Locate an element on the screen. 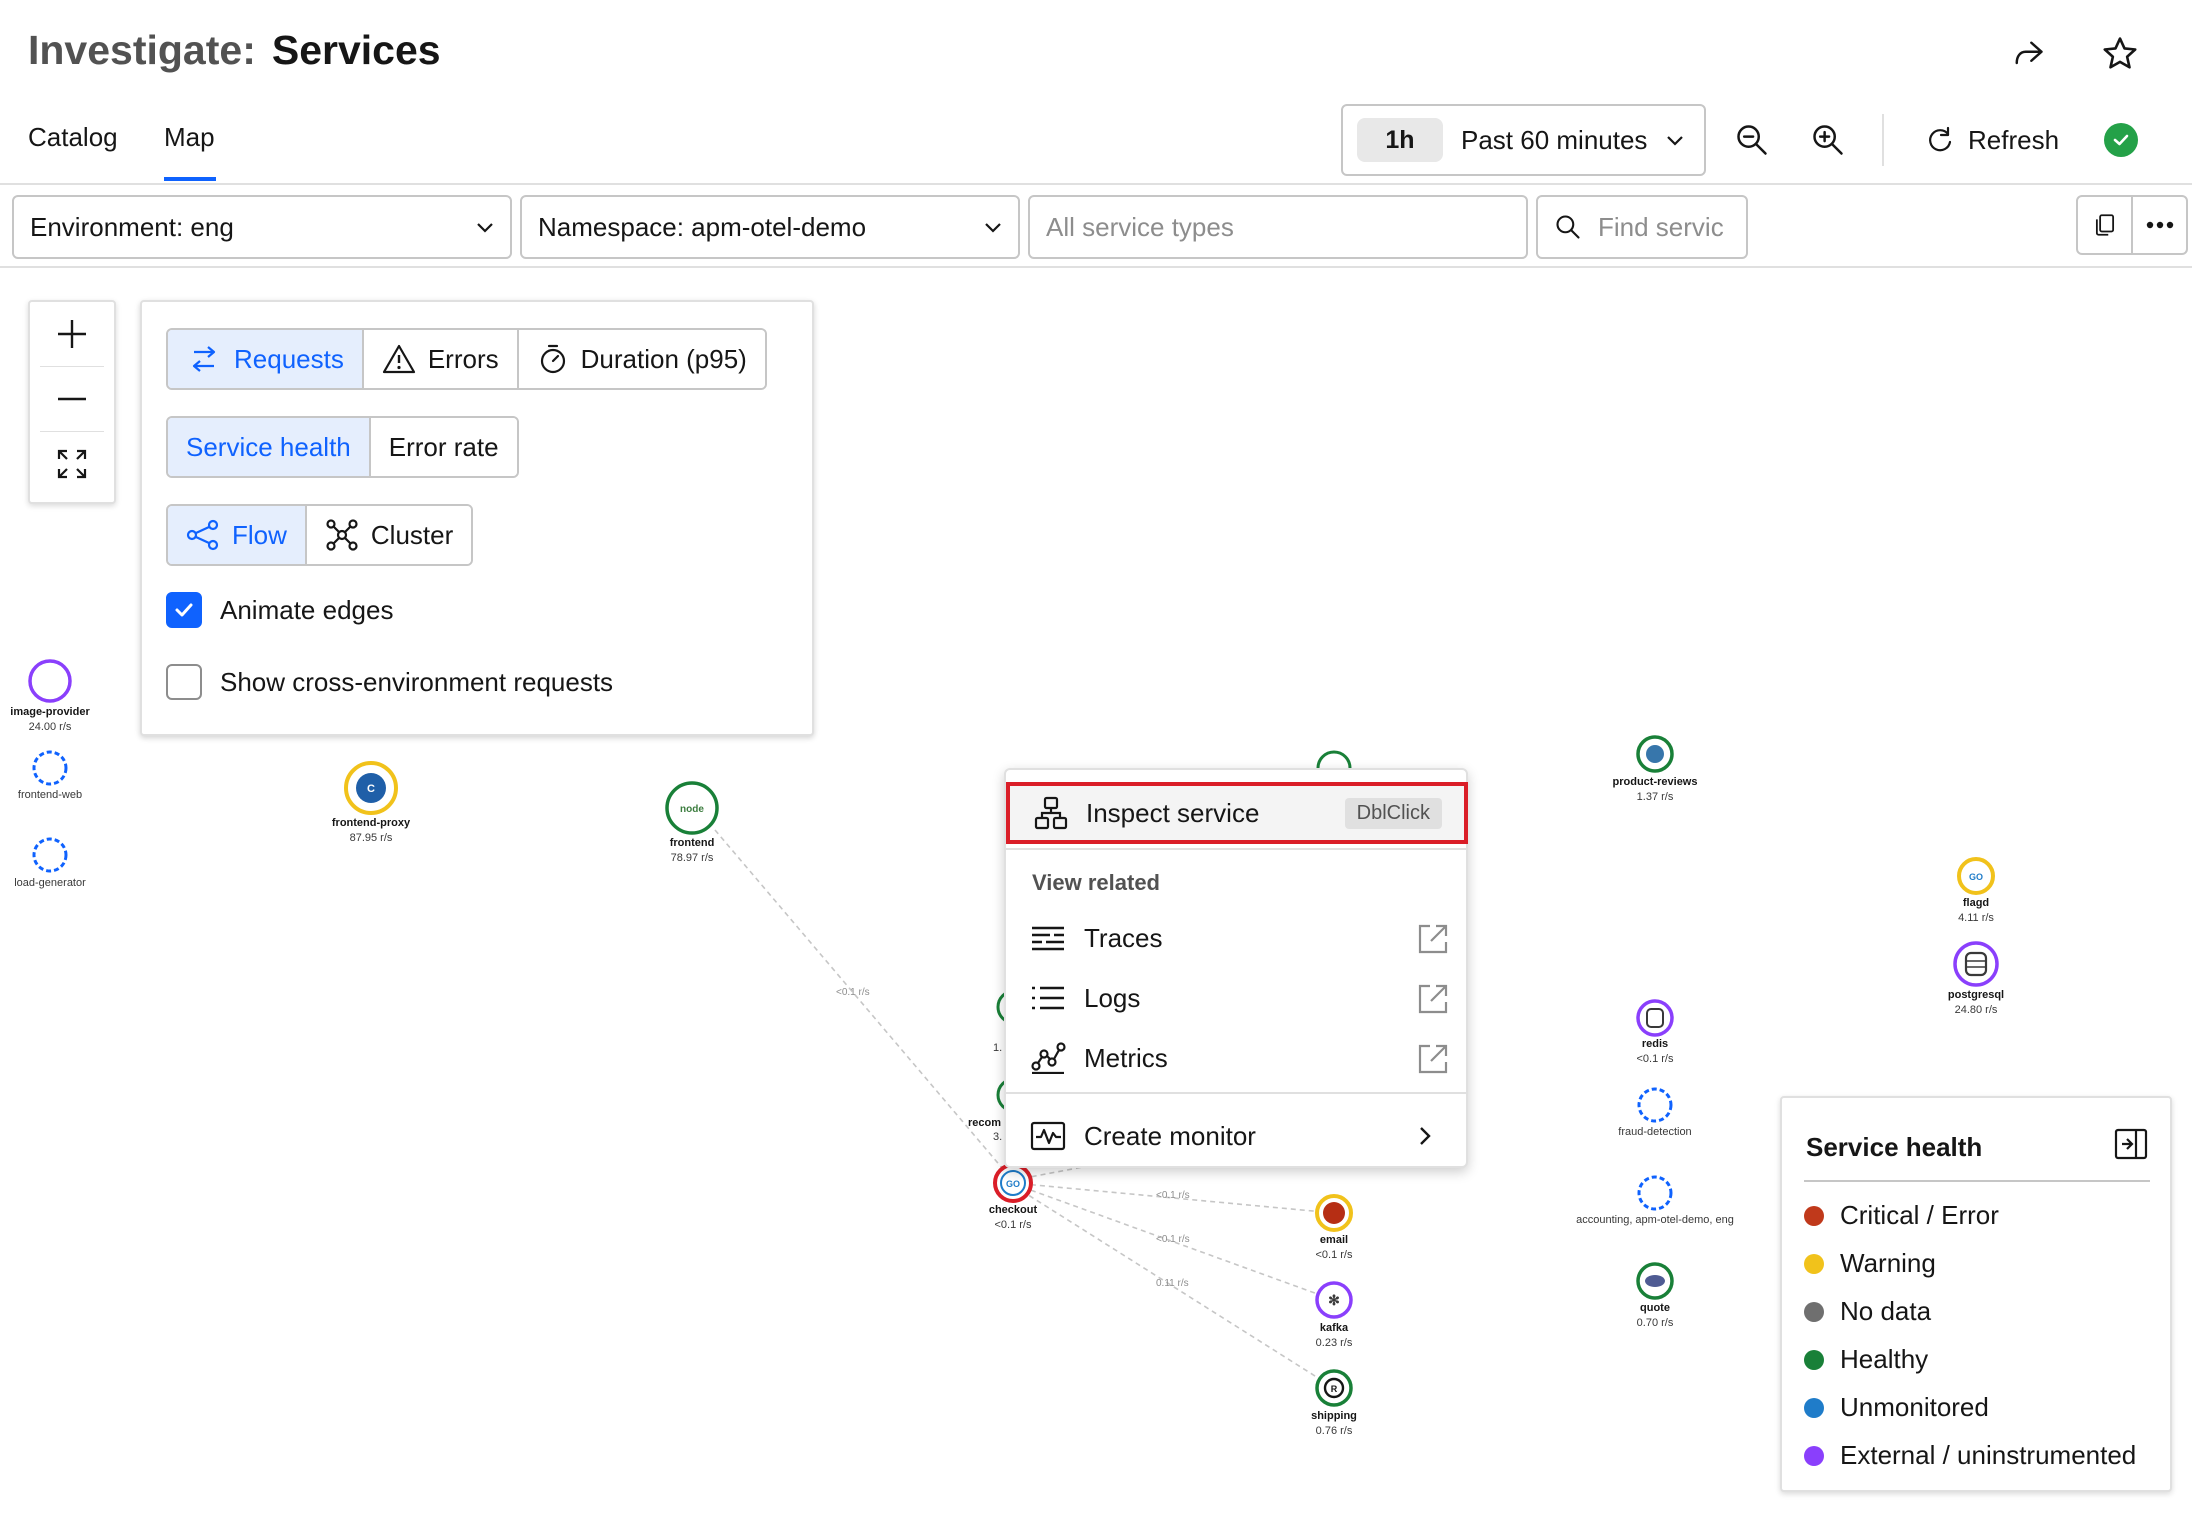  node-load-generator: load-generator is located at coordinates (50, 863).